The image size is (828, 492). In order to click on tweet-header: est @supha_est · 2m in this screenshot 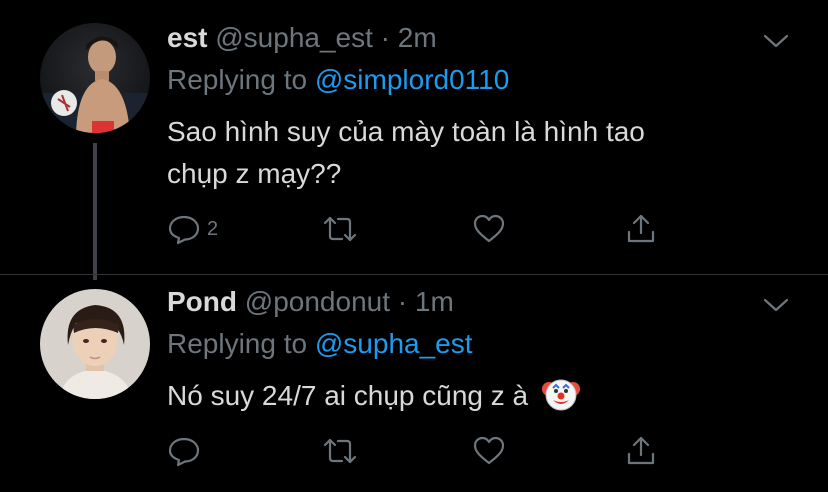, I will do `click(302, 38)`.